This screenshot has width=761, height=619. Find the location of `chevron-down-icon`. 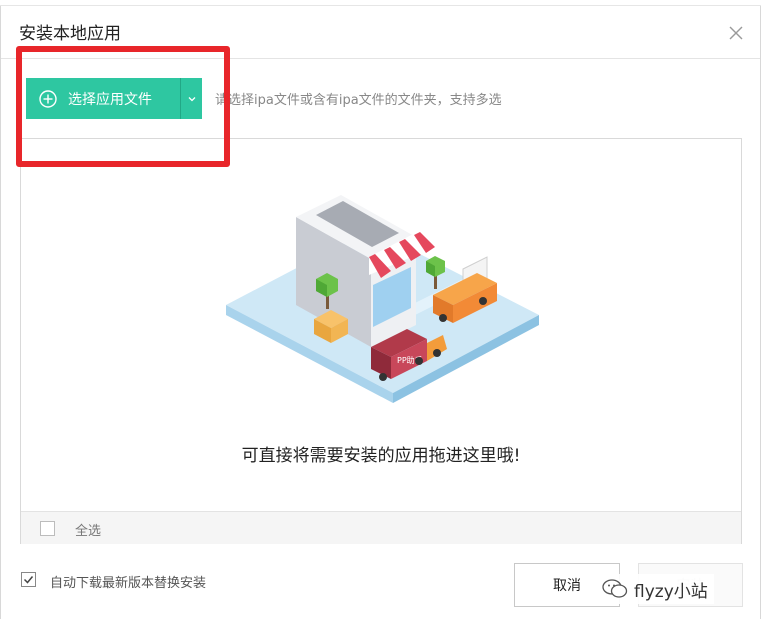

chevron-down-icon is located at coordinates (191, 98).